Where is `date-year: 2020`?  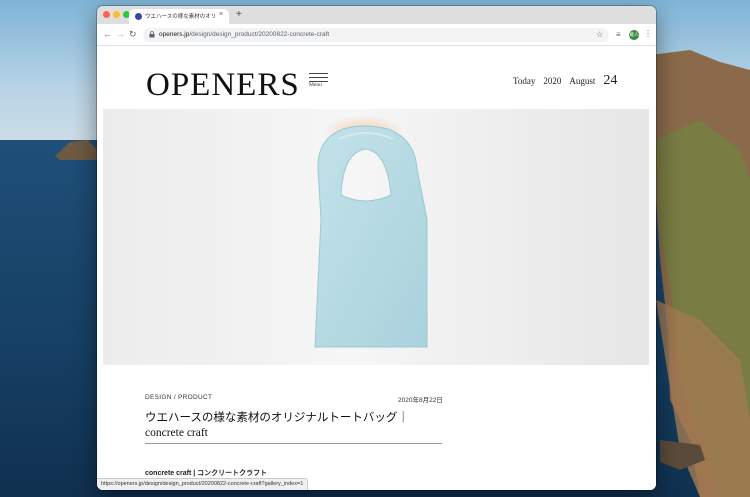 date-year: 2020 is located at coordinates (552, 81).